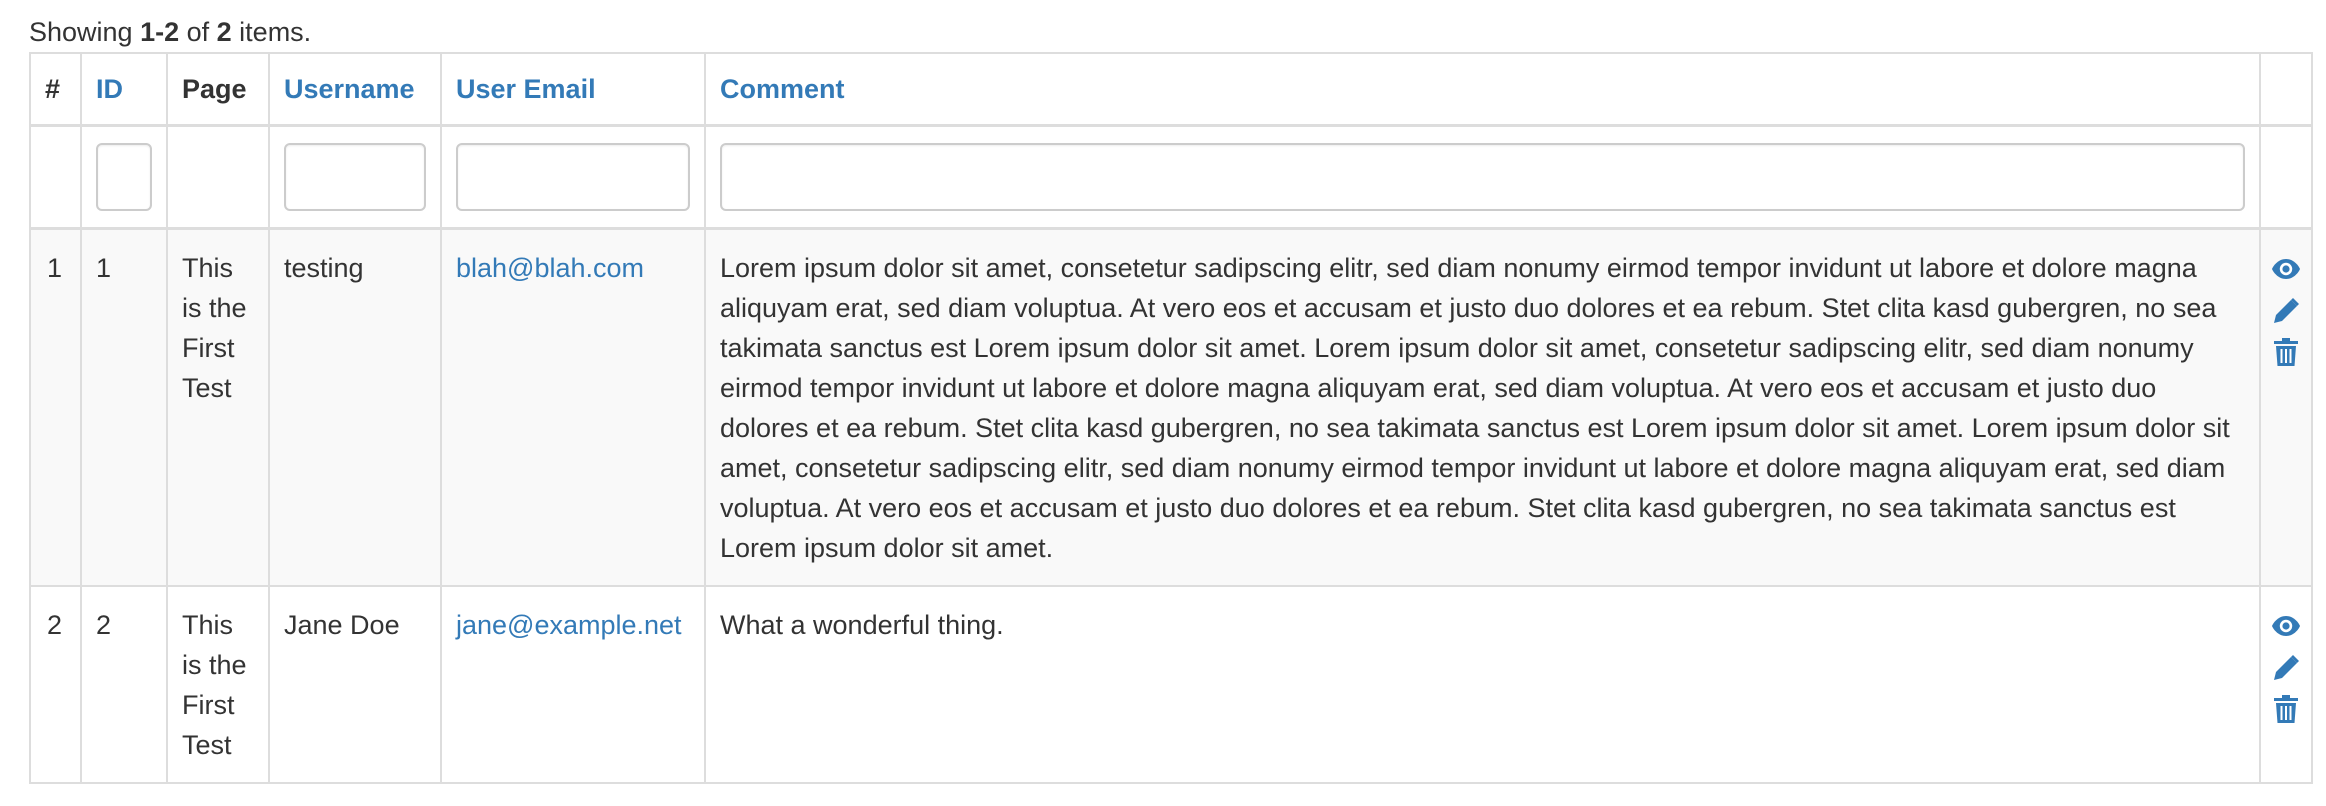 Image resolution: width=2326 pixels, height=806 pixels. I want to click on filter-username-input, so click(355, 177).